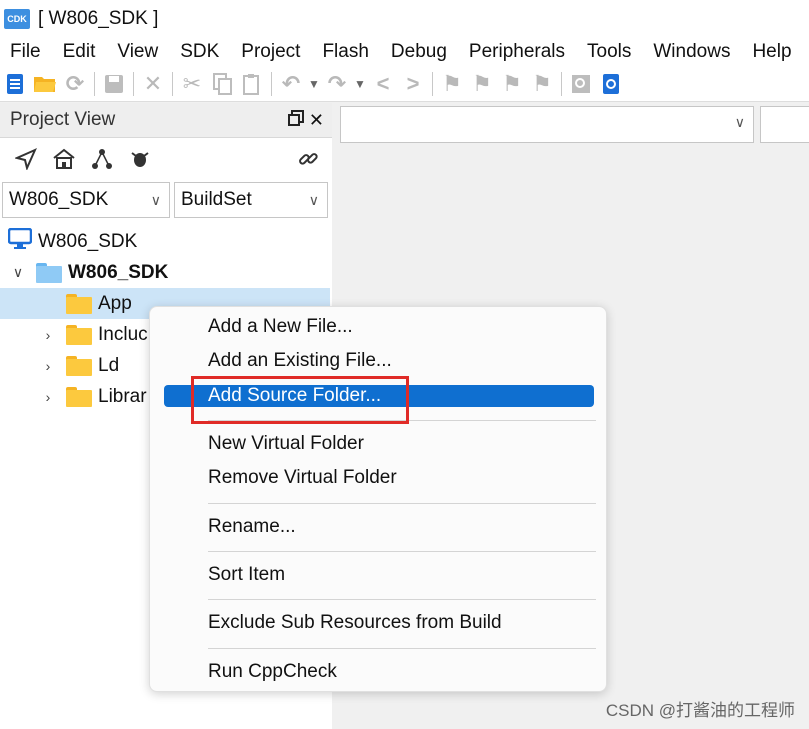 The height and width of the screenshot is (729, 809). What do you see at coordinates (153, 84) in the screenshot?
I see `close-file-icon: ✕` at bounding box center [153, 84].